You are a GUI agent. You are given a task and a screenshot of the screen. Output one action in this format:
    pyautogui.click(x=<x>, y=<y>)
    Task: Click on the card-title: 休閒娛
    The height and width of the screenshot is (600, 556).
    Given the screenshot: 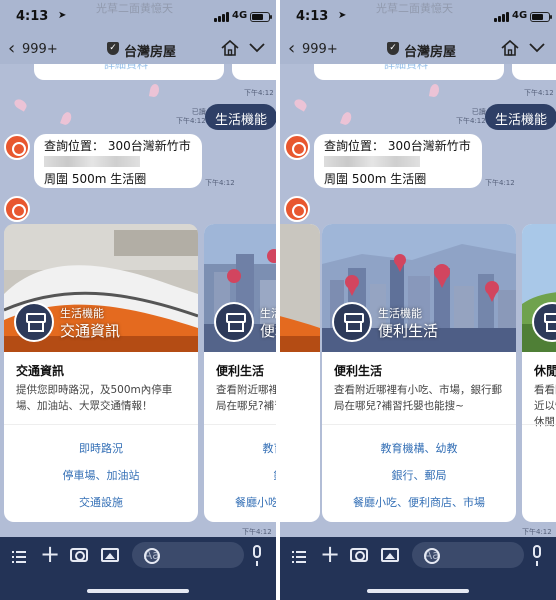 What is the action you would take?
    pyautogui.click(x=545, y=371)
    